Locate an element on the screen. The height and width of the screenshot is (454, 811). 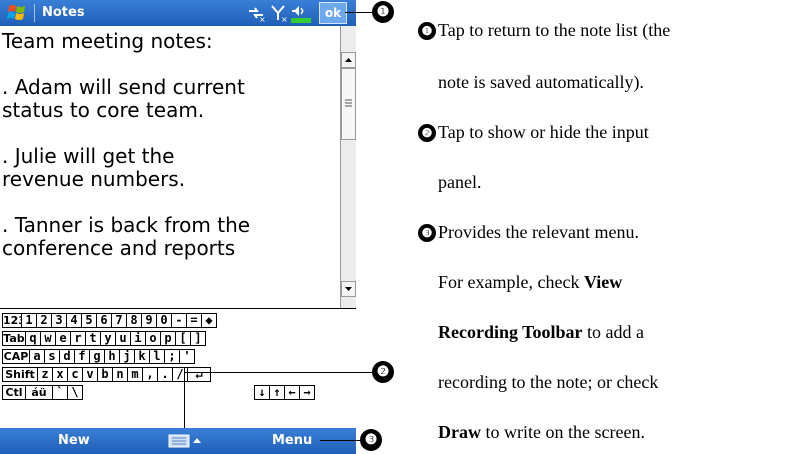
desc-bold-text: Draw is located at coordinates (459, 432).